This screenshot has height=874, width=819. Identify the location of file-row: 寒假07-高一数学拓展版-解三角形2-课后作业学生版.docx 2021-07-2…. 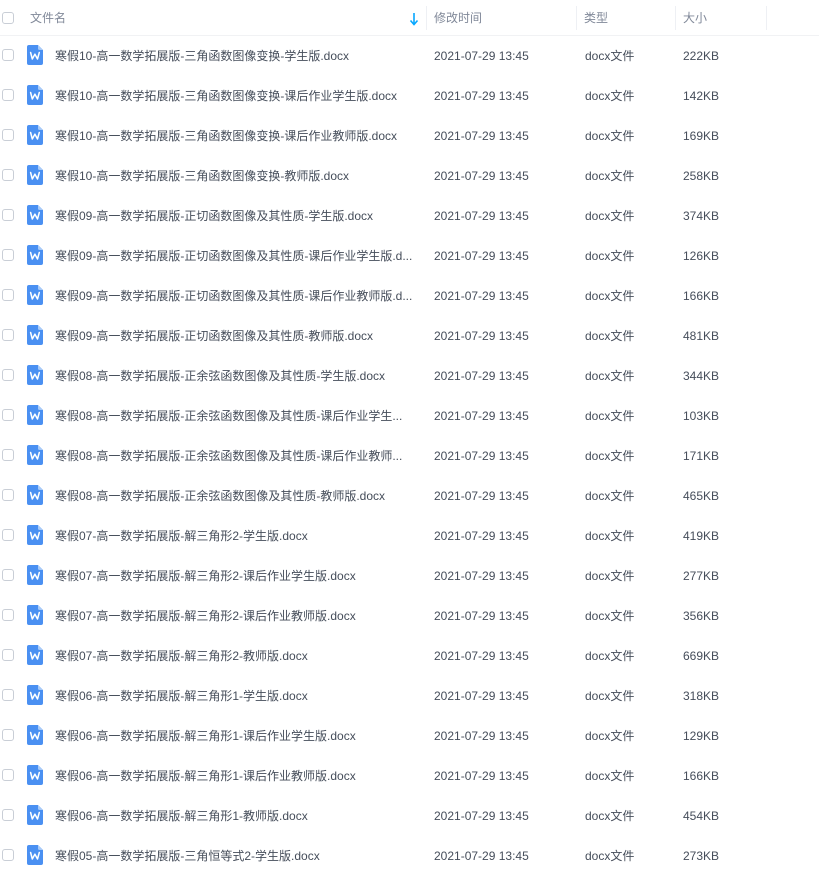
(409, 576).